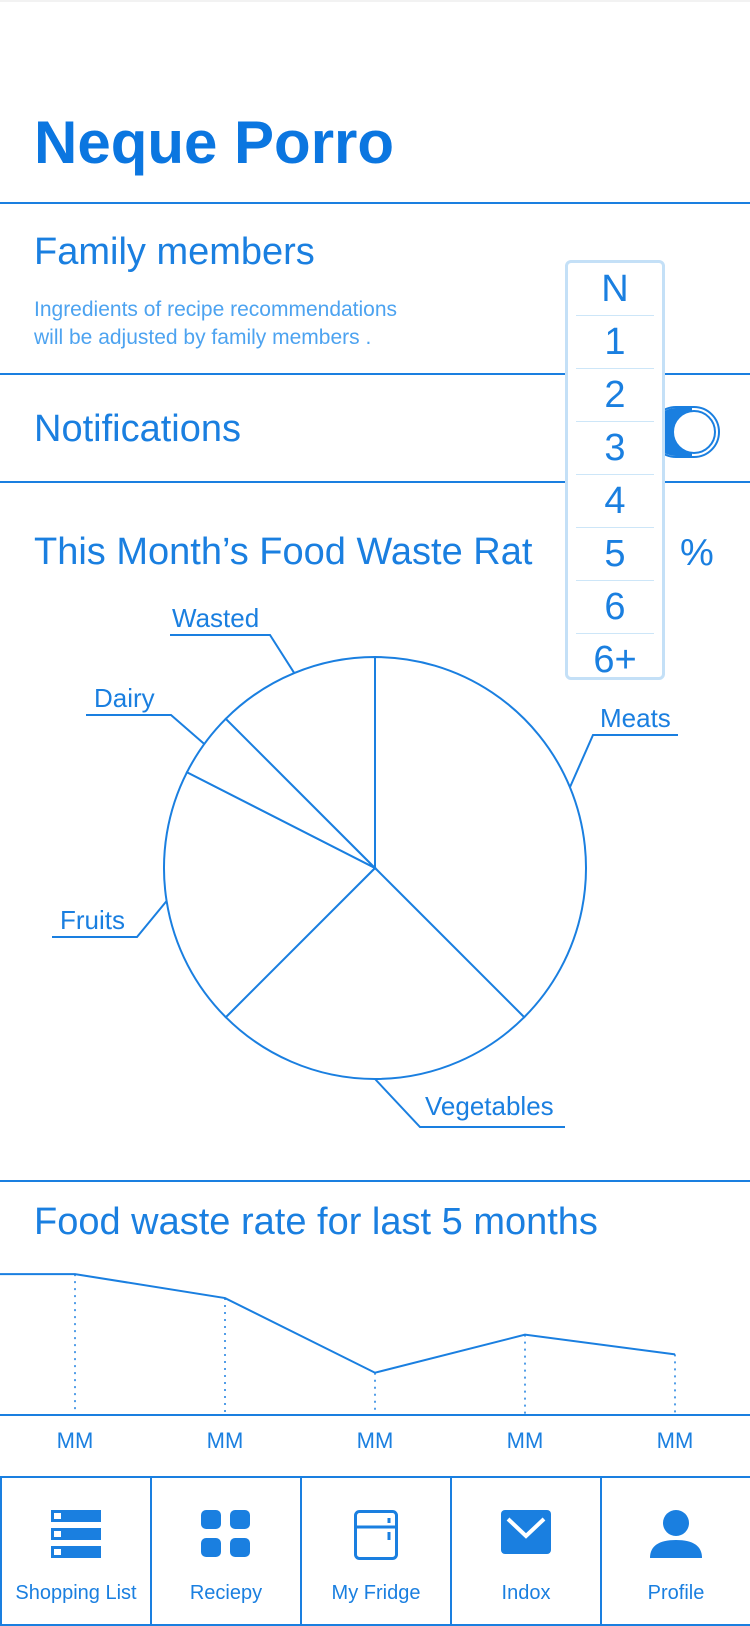 The image size is (750, 1626). Describe the element at coordinates (615, 448) in the screenshot. I see `picker-option: 3` at that location.